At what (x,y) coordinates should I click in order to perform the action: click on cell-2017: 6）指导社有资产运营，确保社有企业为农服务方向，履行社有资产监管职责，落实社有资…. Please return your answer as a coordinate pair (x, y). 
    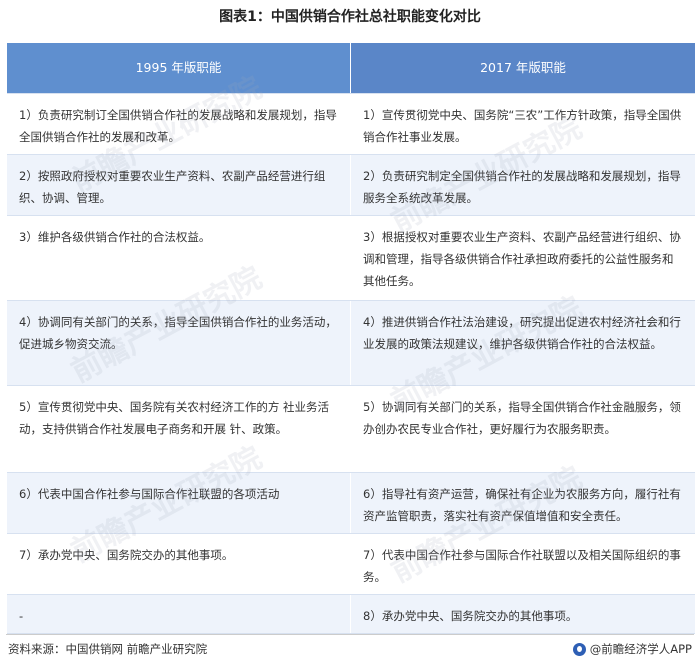
    Looking at the image, I should click on (523, 503).